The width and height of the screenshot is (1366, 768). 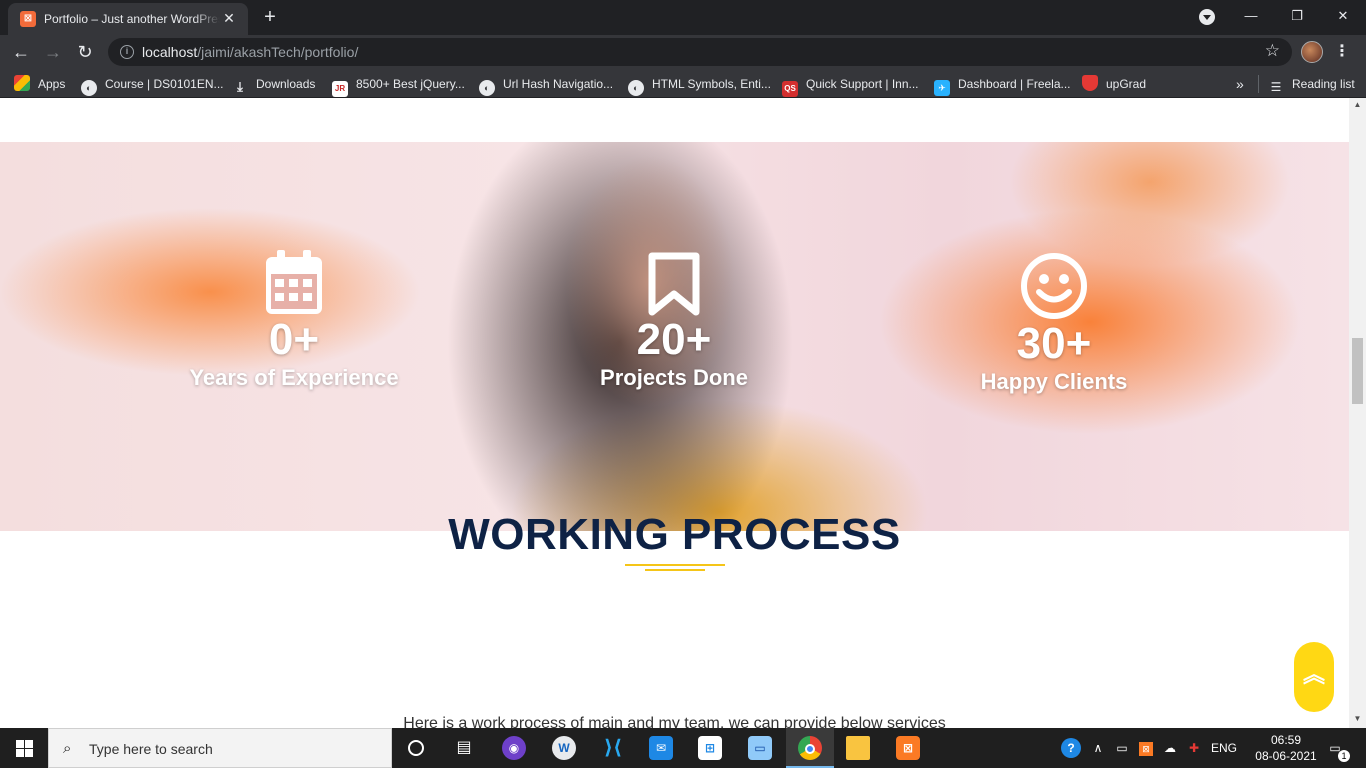 I want to click on chevrons-up-icon: ︽, so click(x=1313, y=674).